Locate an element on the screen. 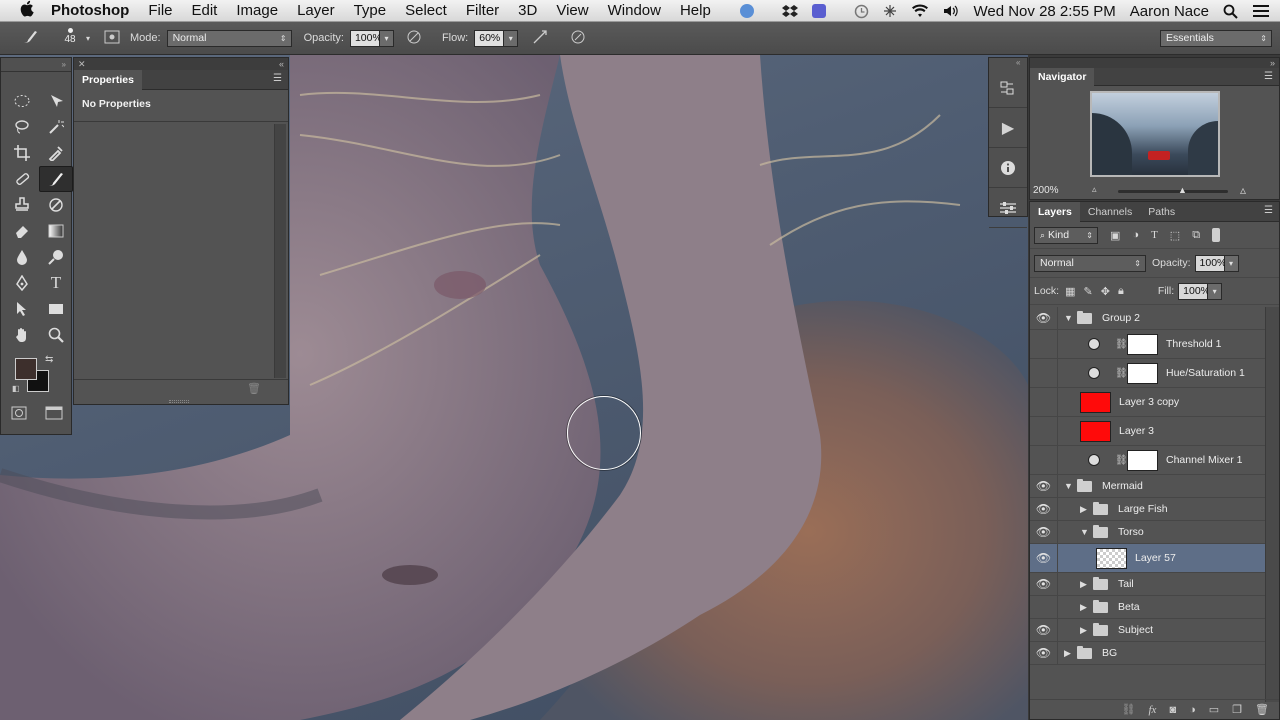 This screenshot has height=720, width=1280. hand-tool-icon is located at coordinates (22, 335).